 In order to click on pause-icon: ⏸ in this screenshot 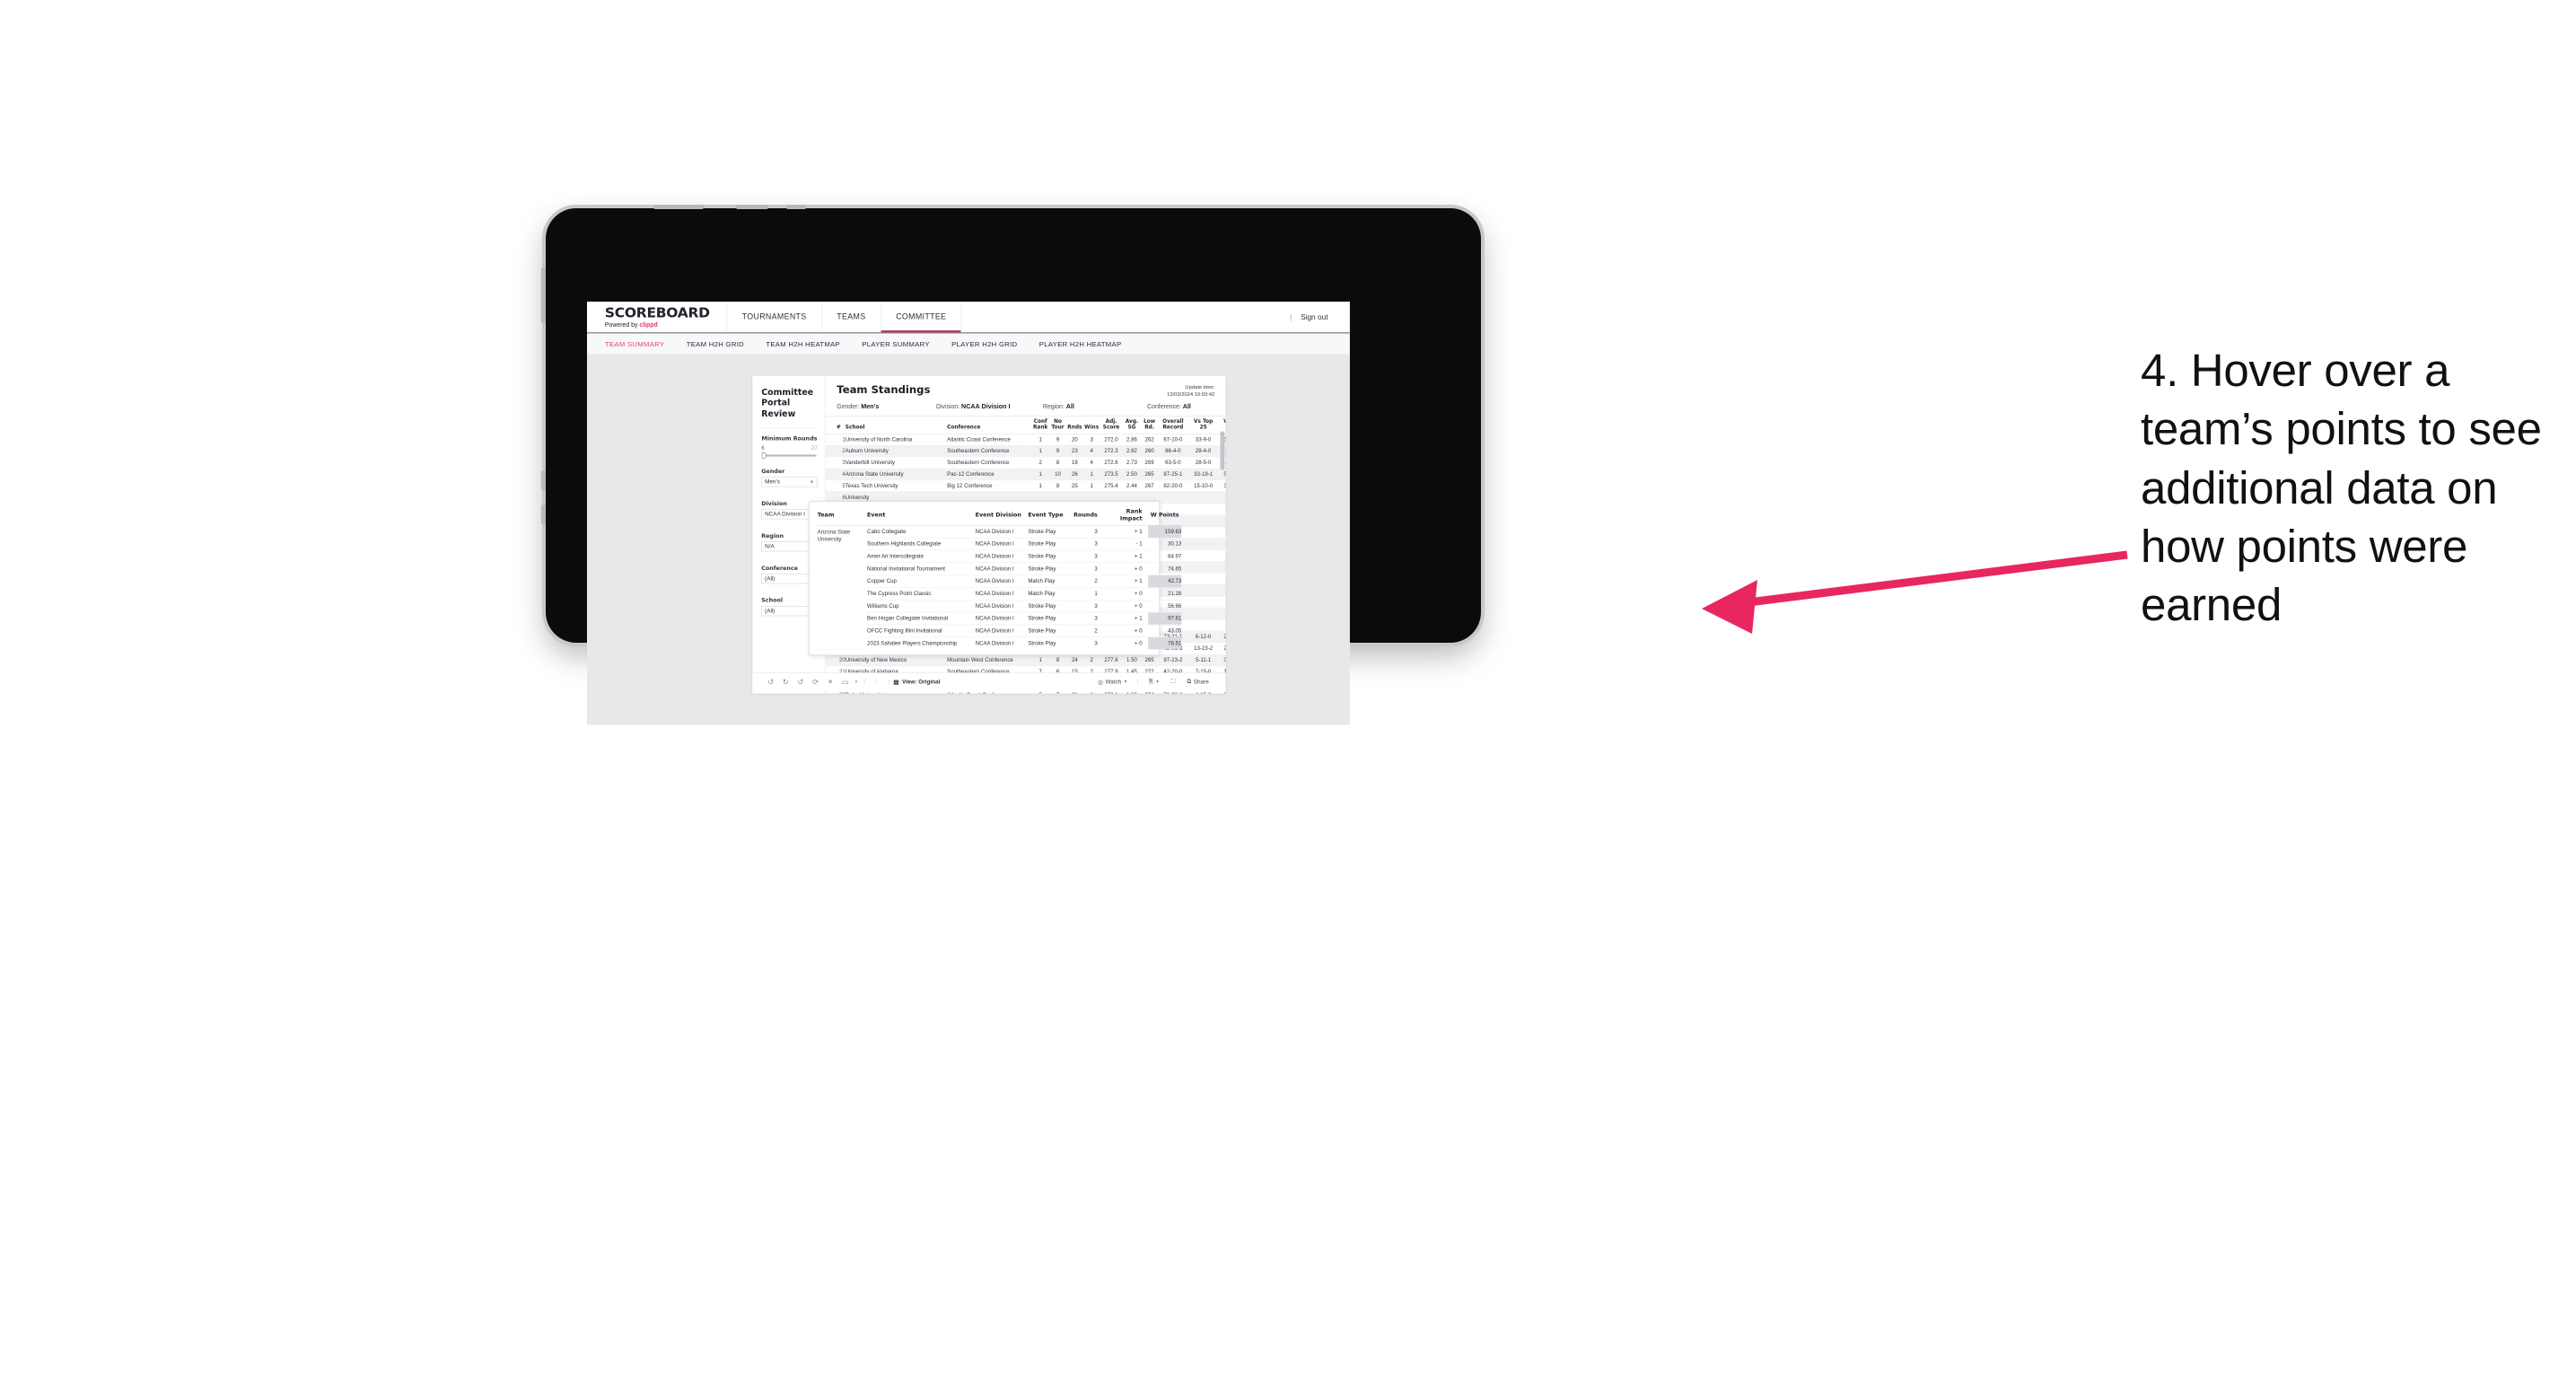, I will do `click(830, 682)`.